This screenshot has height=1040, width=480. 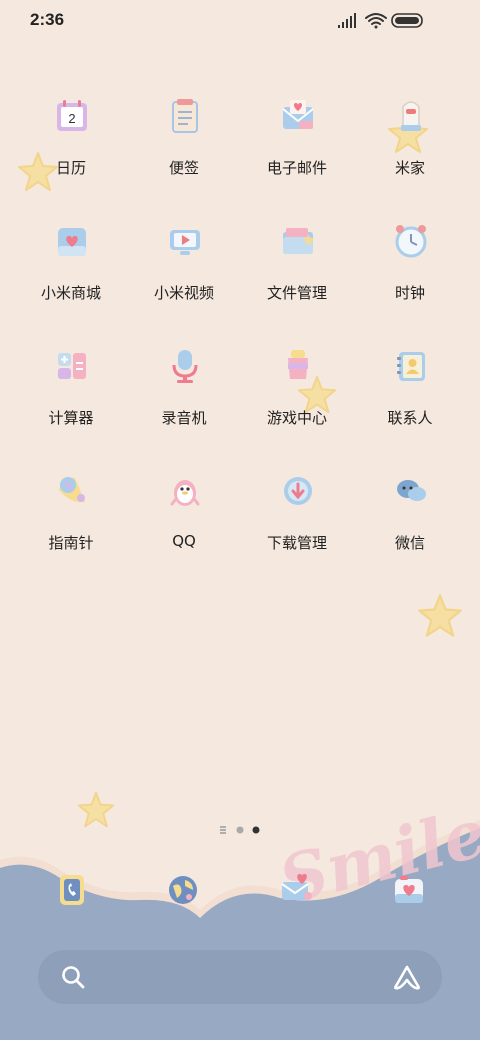 What do you see at coordinates (71, 395) in the screenshot?
I see `app-calculator: 计算器` at bounding box center [71, 395].